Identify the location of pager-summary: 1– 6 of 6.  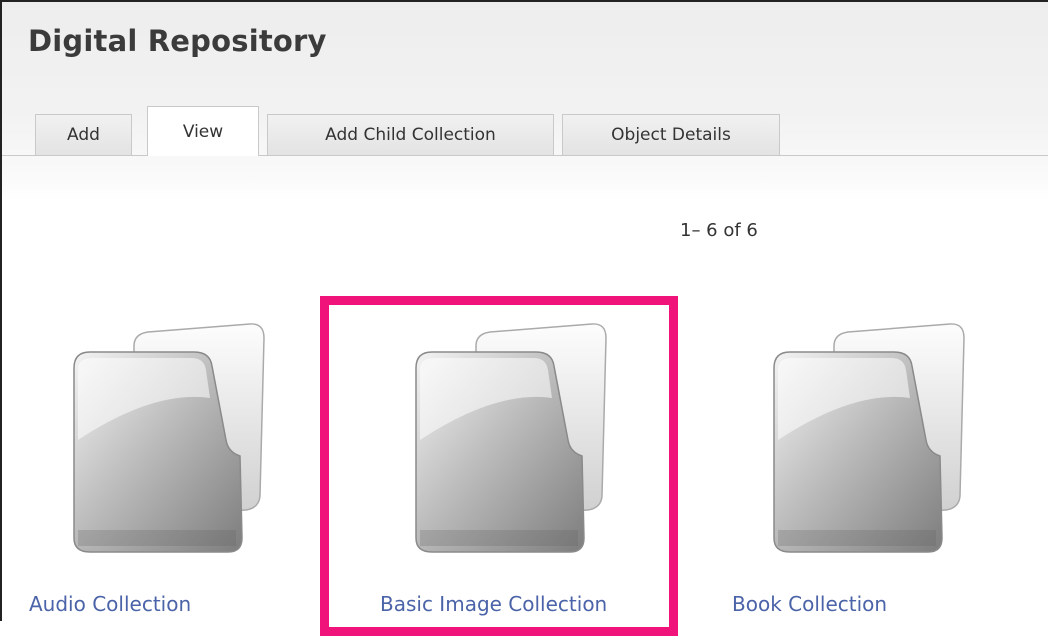
(719, 230).